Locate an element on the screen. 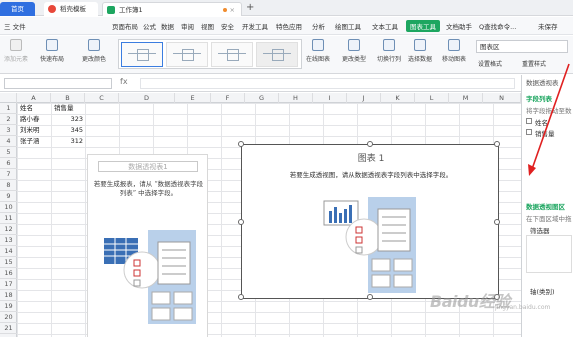  quick-layout-button: 快速布局 is located at coordinates (52, 51).